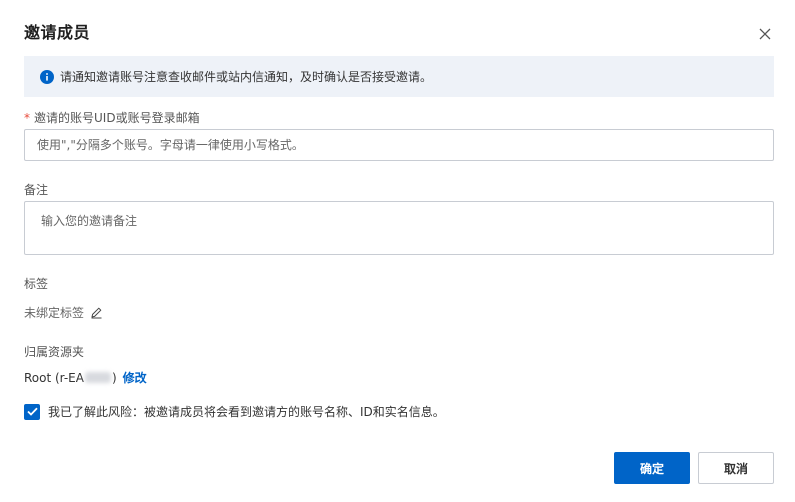 The width and height of the screenshot is (795, 502). Describe the element at coordinates (54, 313) in the screenshot. I see `tags-value: 未绑定标签` at that location.